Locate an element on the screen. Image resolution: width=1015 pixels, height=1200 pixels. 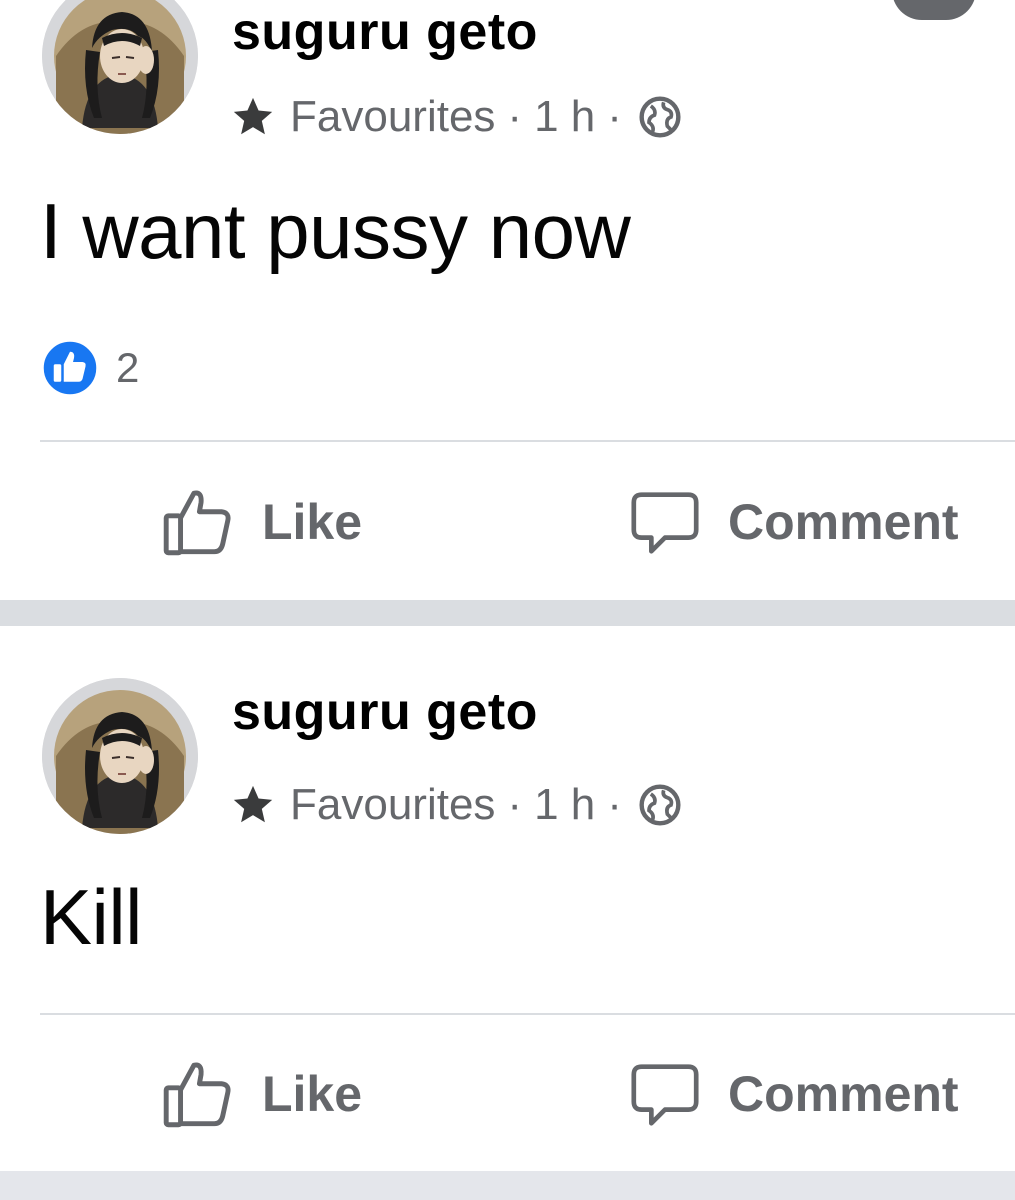
reaction-count: 2 is located at coordinates (128, 367).